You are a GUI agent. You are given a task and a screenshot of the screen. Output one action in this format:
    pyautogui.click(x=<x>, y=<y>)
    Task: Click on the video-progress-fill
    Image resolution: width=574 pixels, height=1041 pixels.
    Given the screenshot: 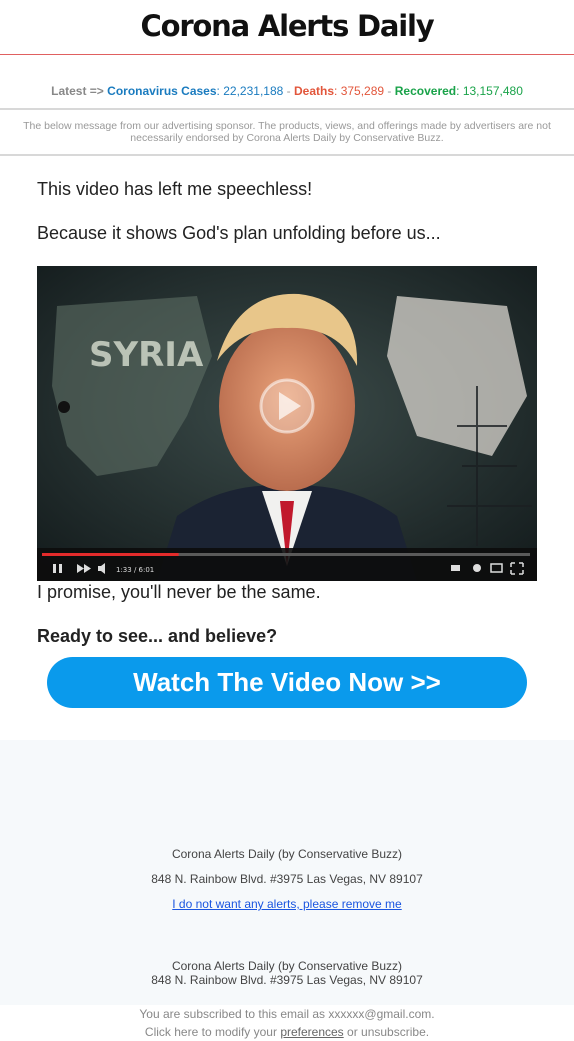 What is the action you would take?
    pyautogui.click(x=110, y=554)
    